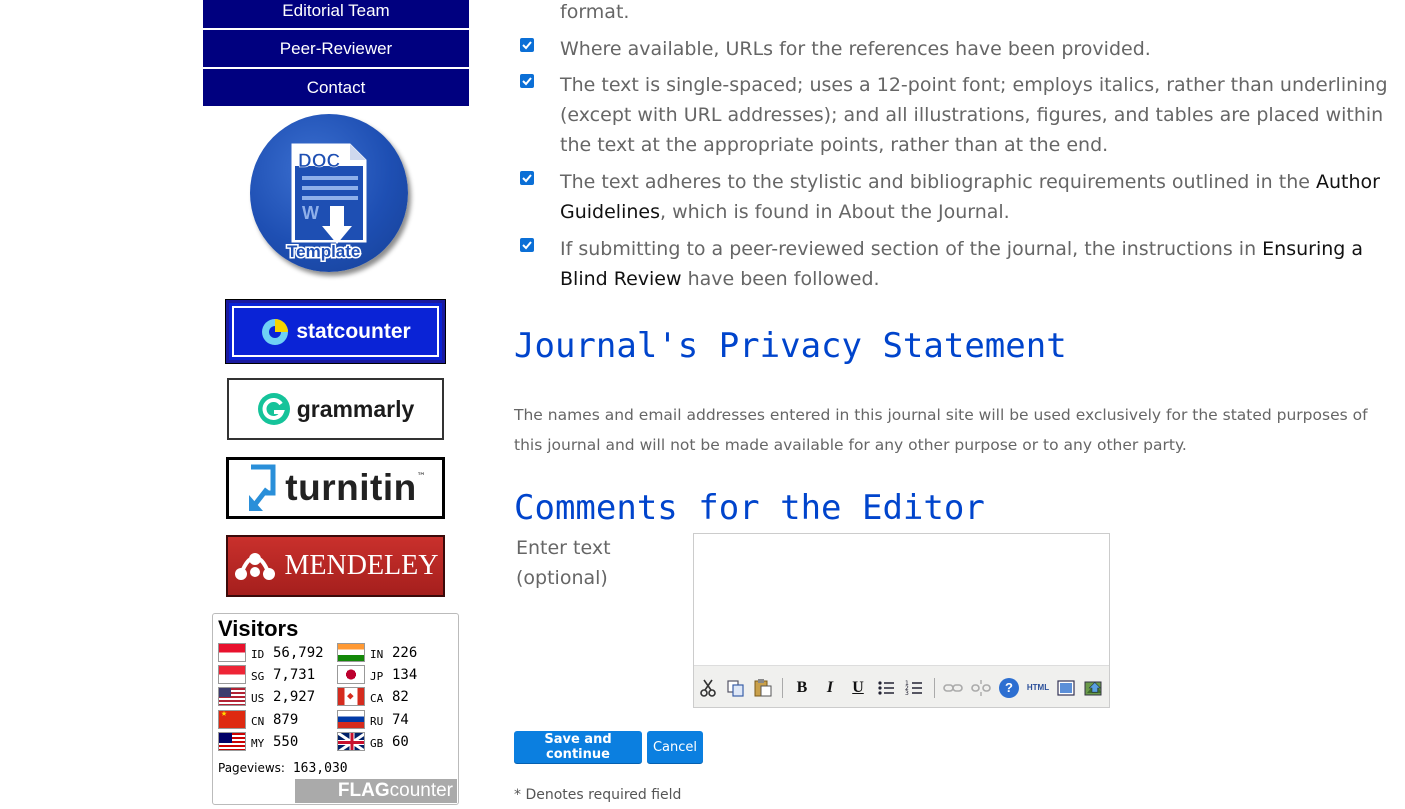 The width and height of the screenshot is (1405, 809). What do you see at coordinates (258, 743) in the screenshot?
I see `country-code: MY` at bounding box center [258, 743].